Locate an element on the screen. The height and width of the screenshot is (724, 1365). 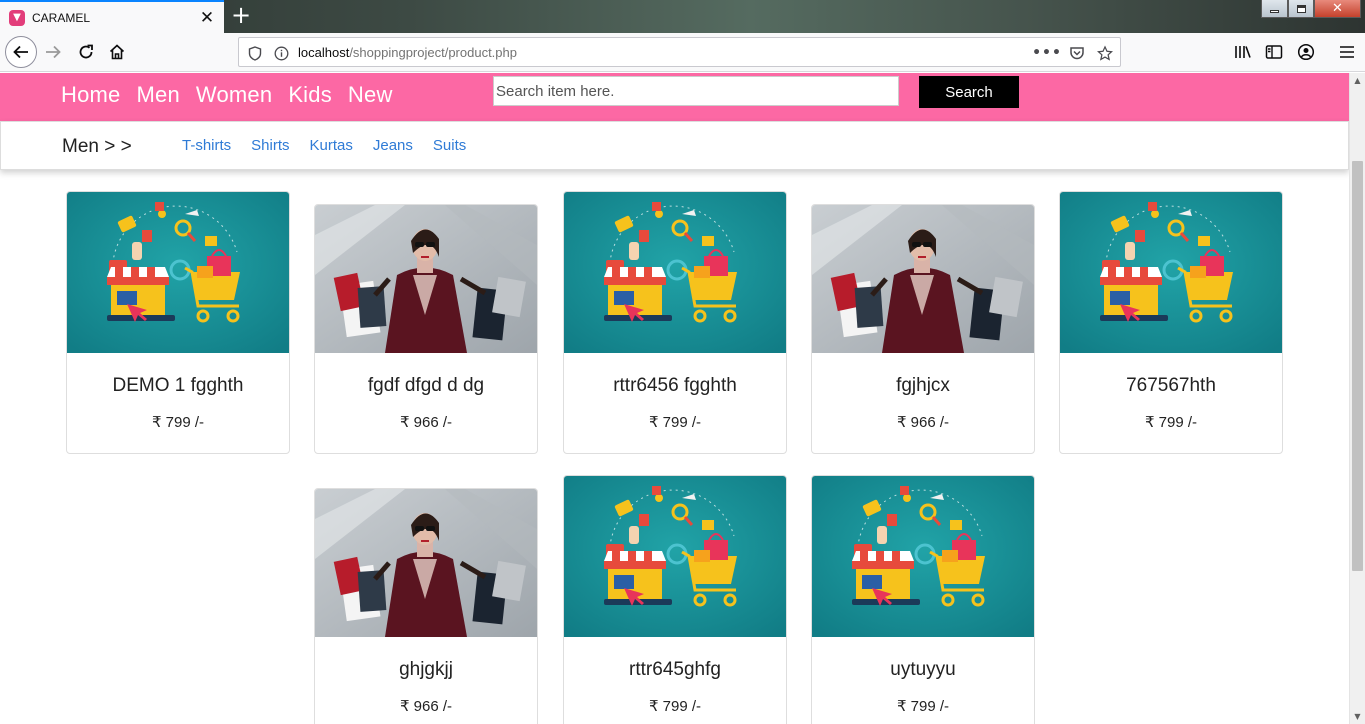
forward-arrow-icon is located at coordinates (53, 52).